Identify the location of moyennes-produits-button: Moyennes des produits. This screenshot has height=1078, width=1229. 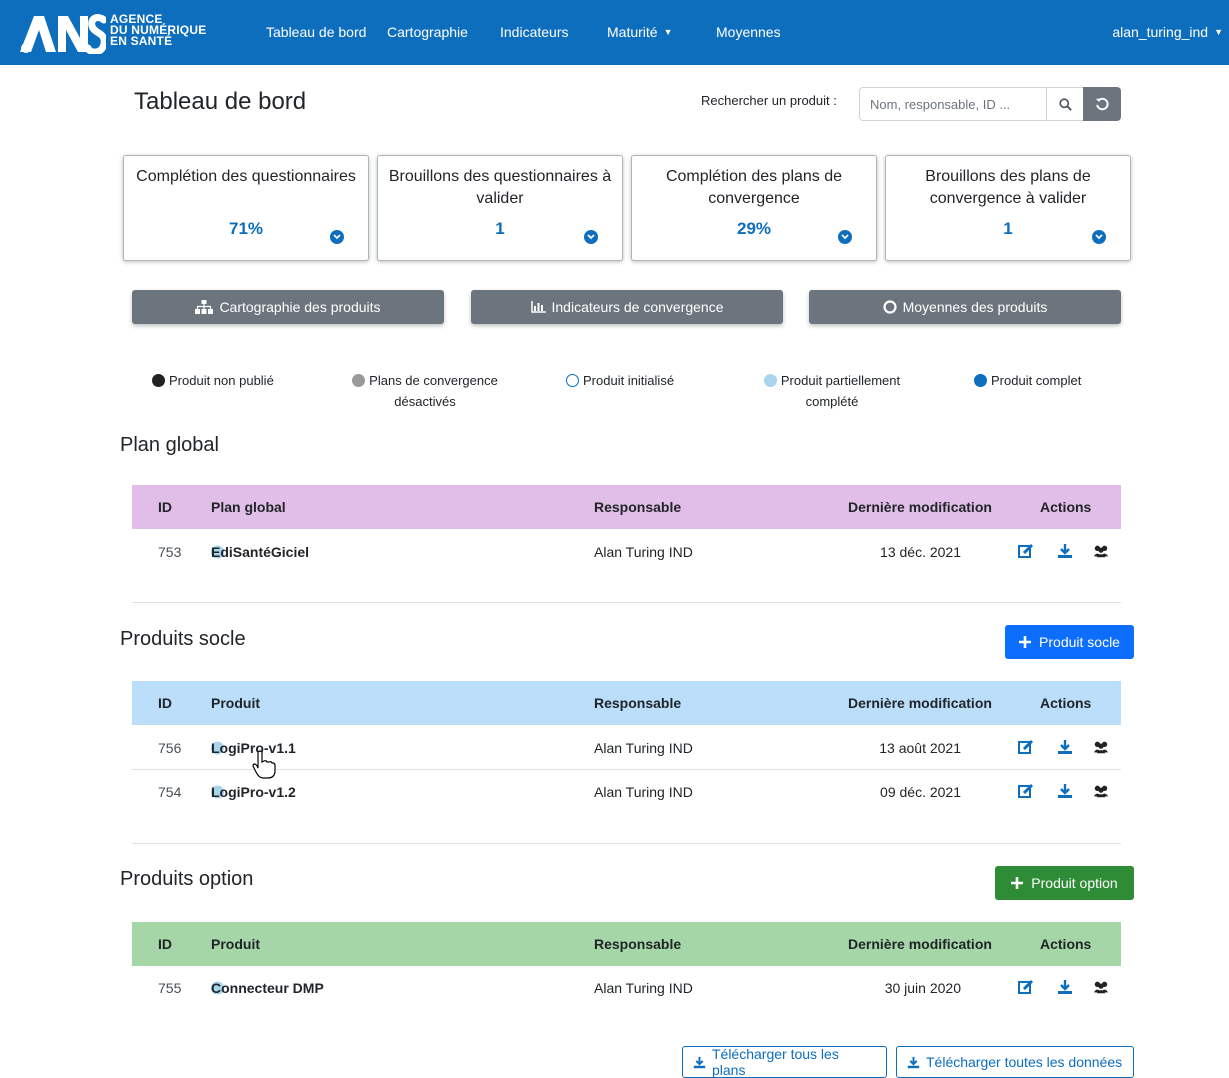
(965, 307).